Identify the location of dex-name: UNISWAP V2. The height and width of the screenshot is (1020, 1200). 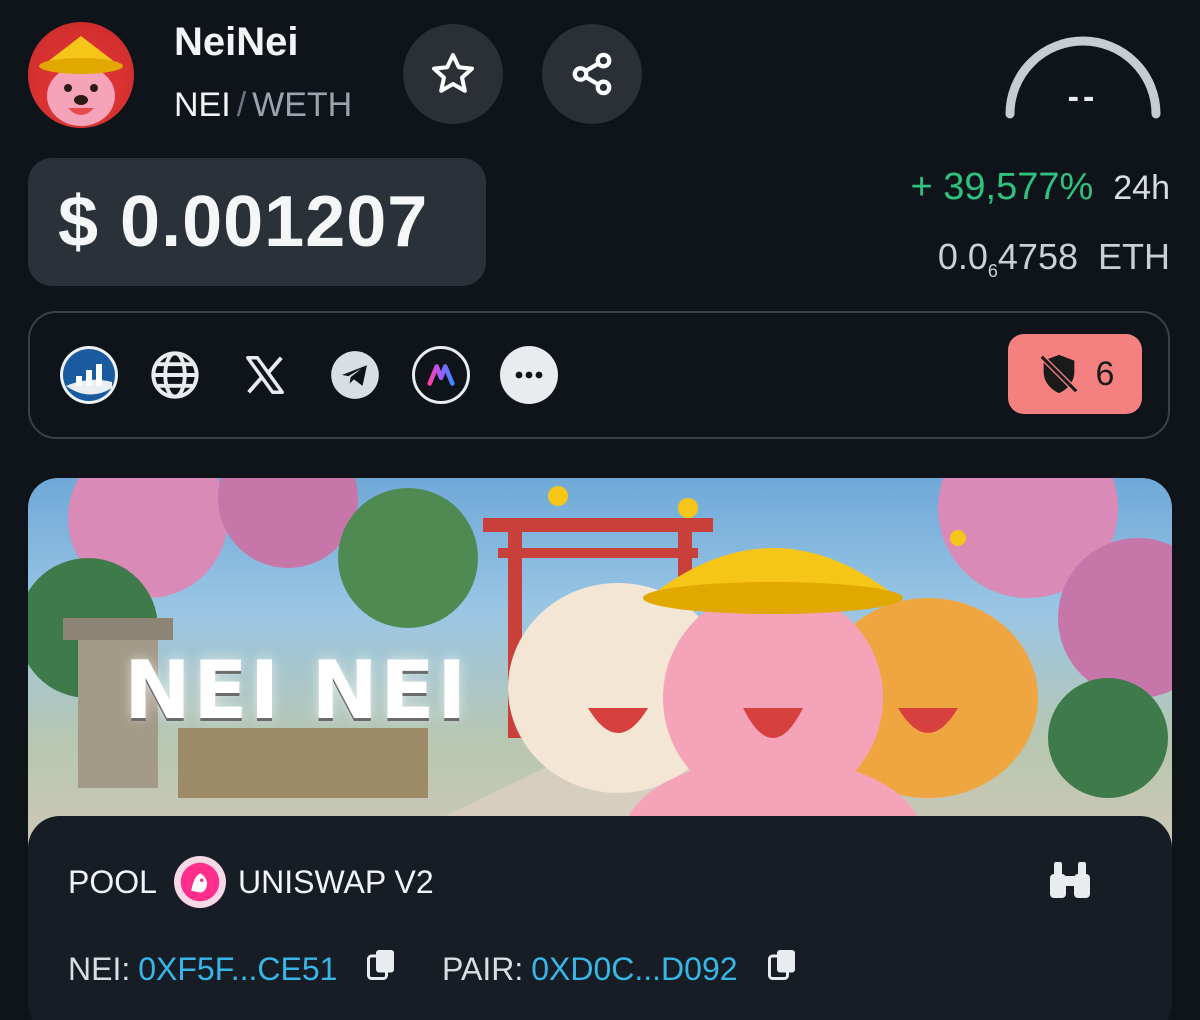
(336, 882).